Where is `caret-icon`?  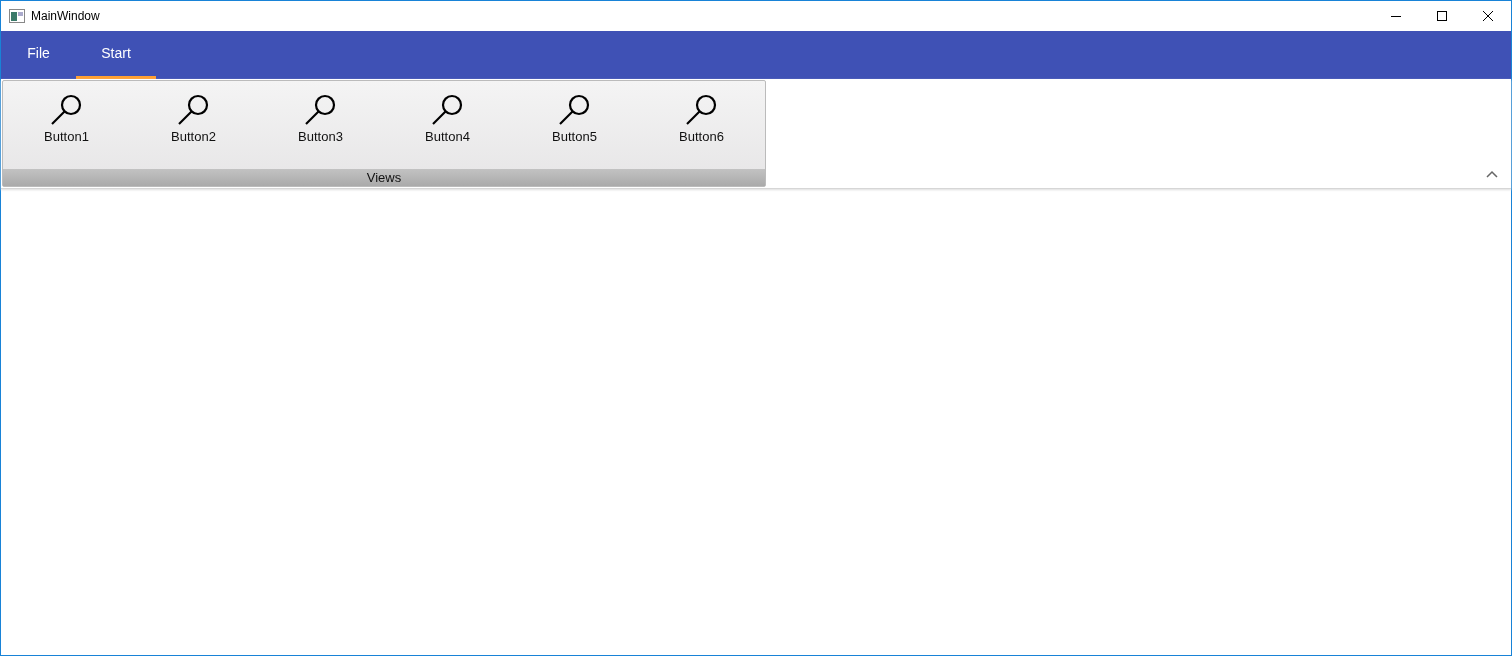
caret-icon is located at coordinates (1492, 174).